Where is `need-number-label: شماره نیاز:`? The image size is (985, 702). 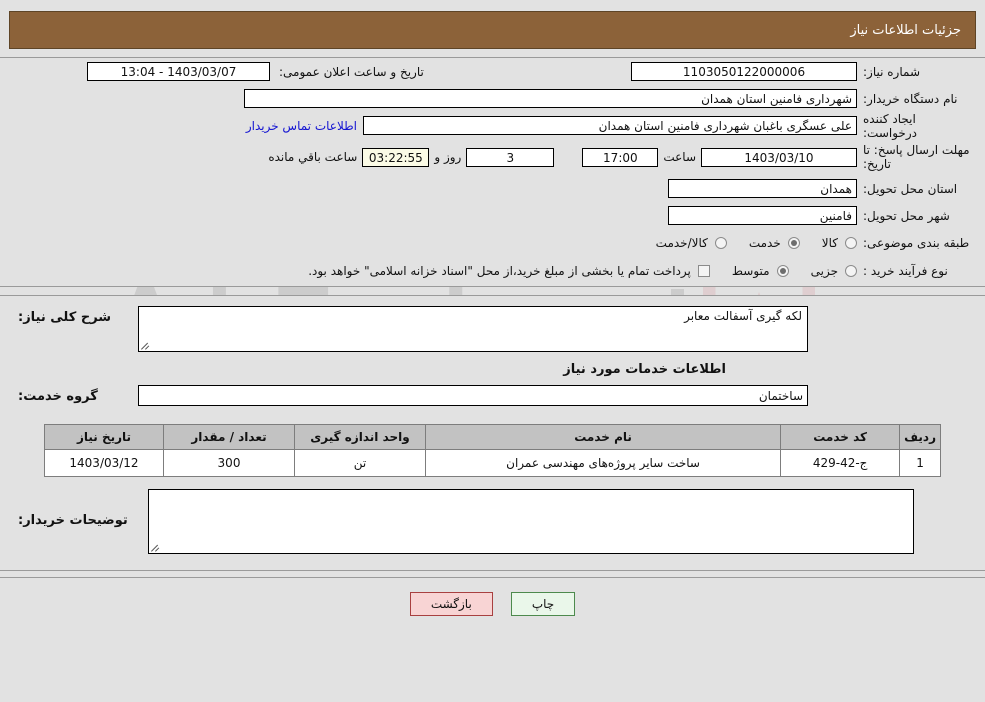 need-number-label: شماره نیاز: is located at coordinates (891, 71).